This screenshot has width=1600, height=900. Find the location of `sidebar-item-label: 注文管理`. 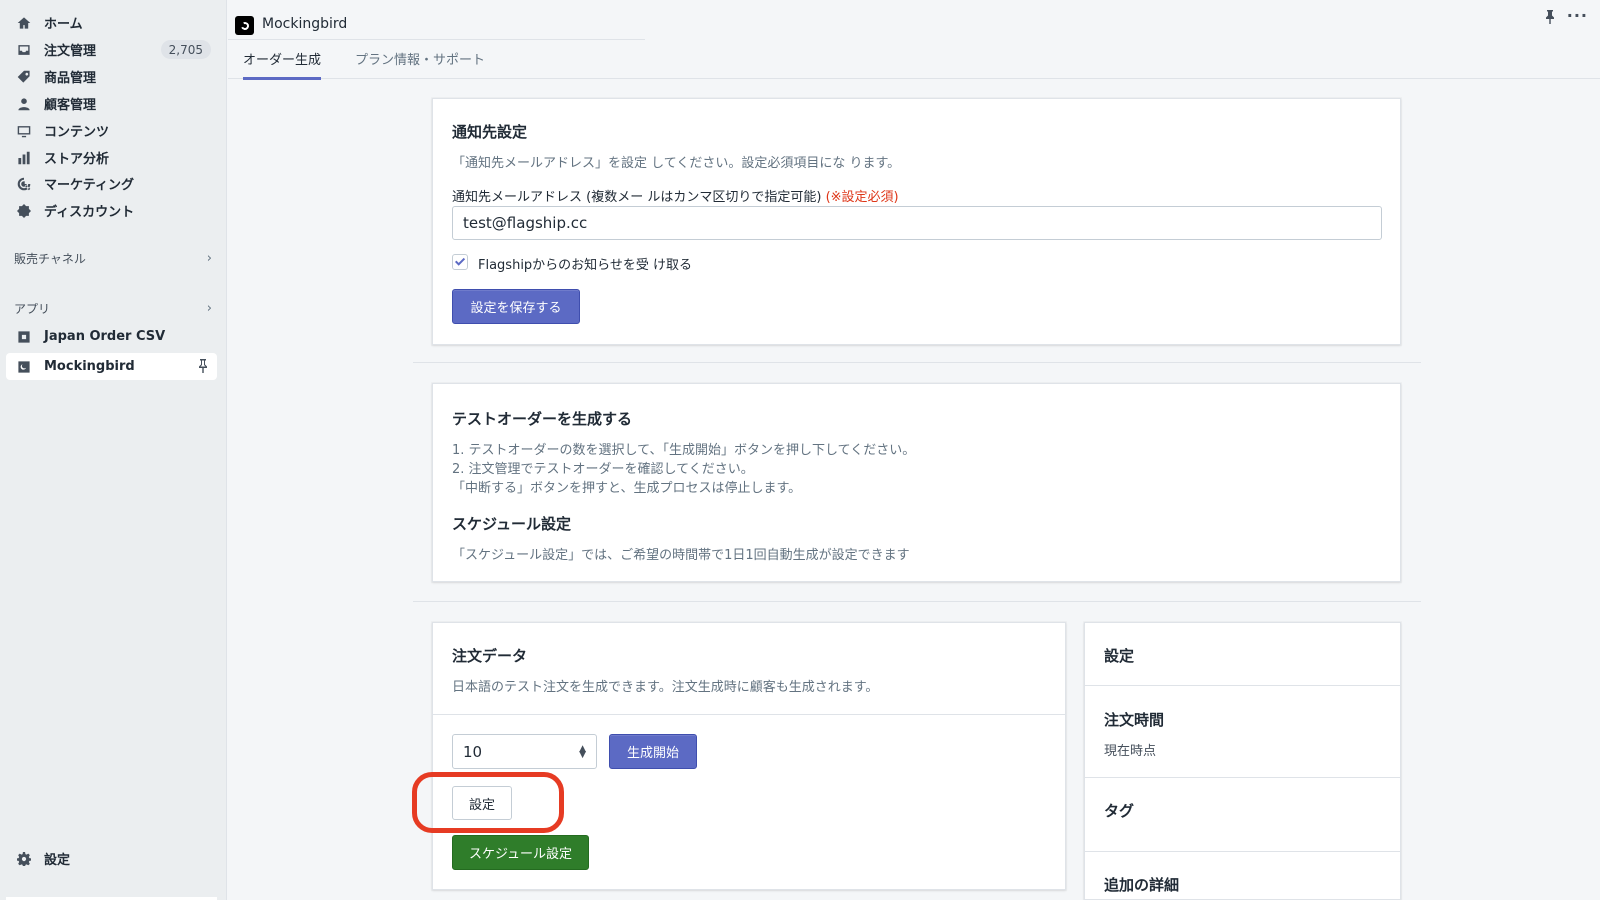

sidebar-item-label: 注文管理 is located at coordinates (70, 51).